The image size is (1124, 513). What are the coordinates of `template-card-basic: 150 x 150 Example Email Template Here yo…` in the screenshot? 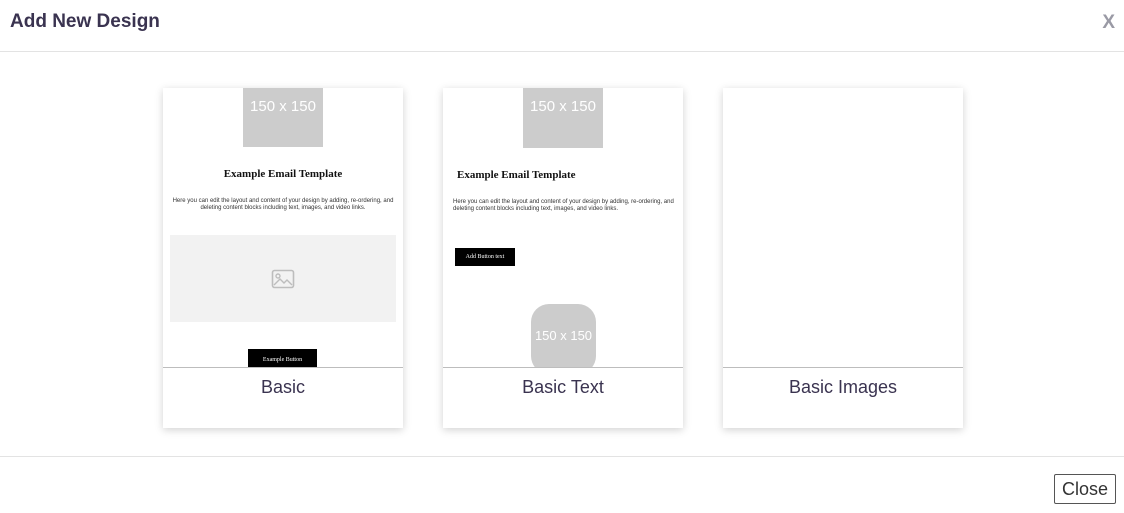 It's located at (283, 258).